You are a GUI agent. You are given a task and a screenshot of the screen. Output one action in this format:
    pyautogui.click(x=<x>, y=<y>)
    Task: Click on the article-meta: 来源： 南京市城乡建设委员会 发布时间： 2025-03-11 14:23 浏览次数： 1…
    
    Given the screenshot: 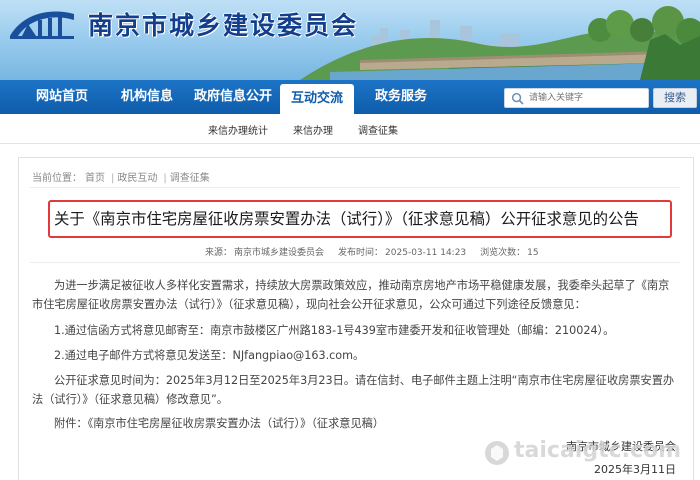 What is the action you would take?
    pyautogui.click(x=373, y=251)
    